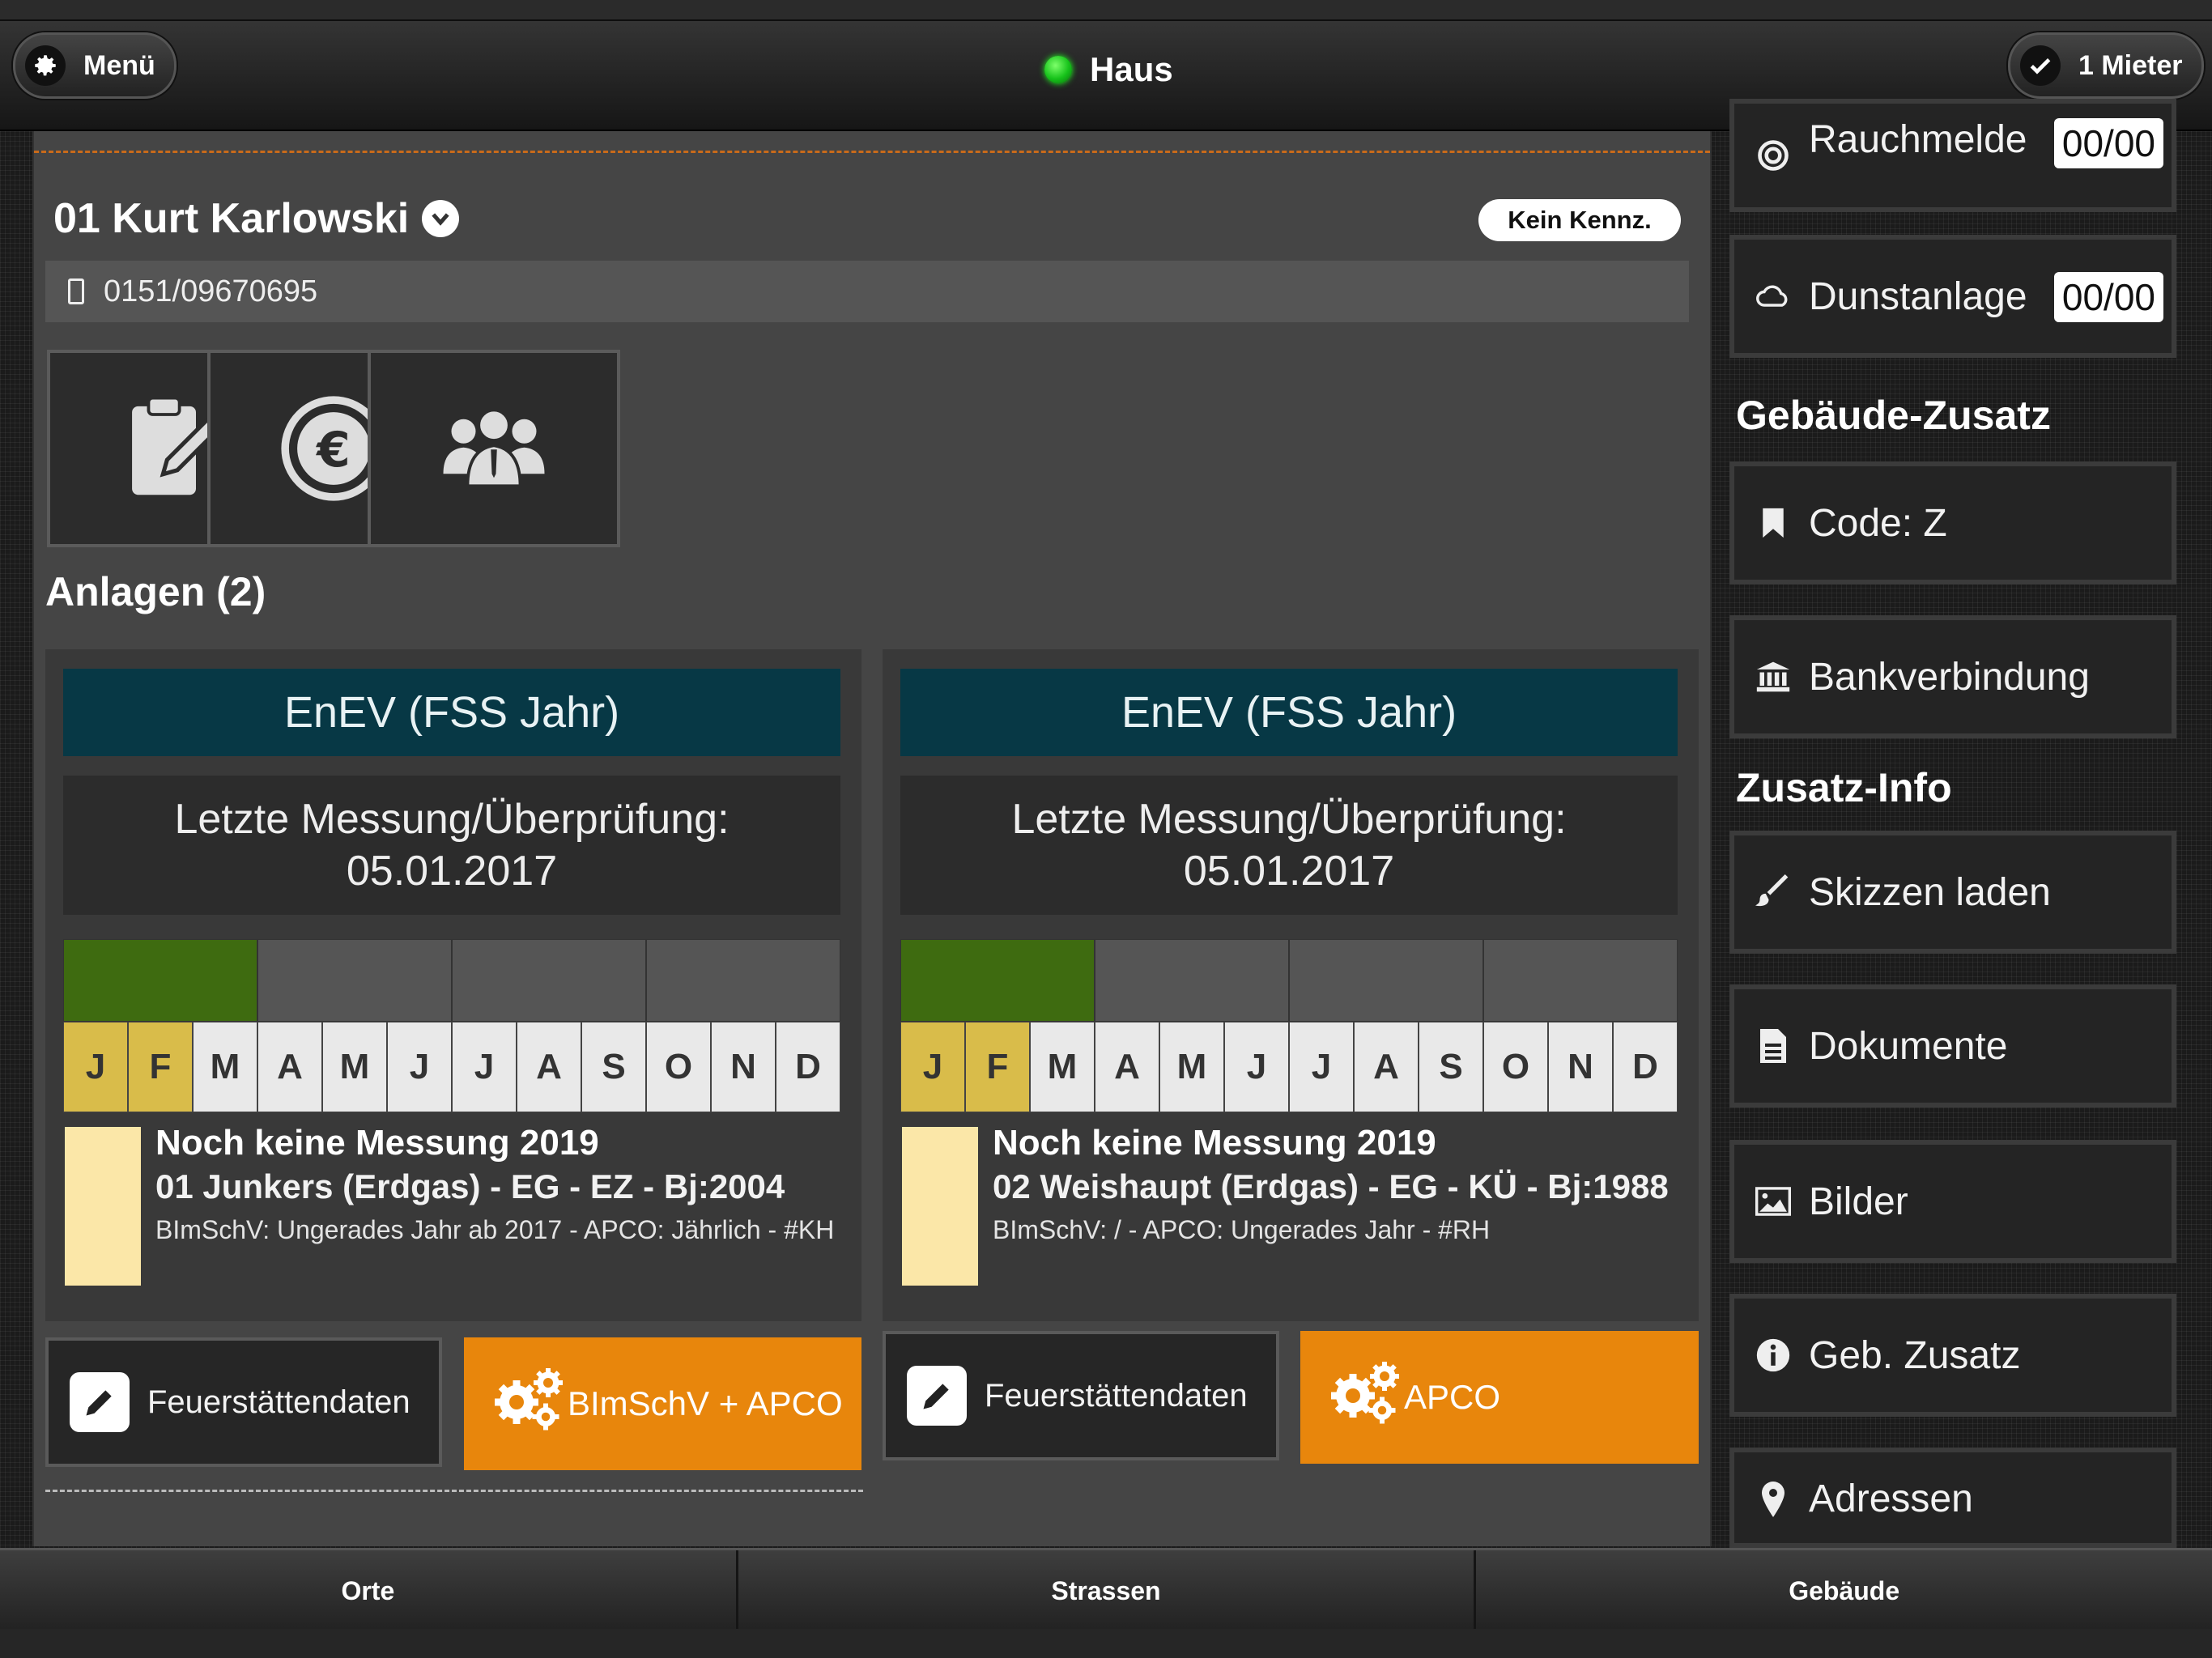 Image resolution: width=2212 pixels, height=1658 pixels. I want to click on load-sketches-button: Skizzen laden, so click(1953, 892).